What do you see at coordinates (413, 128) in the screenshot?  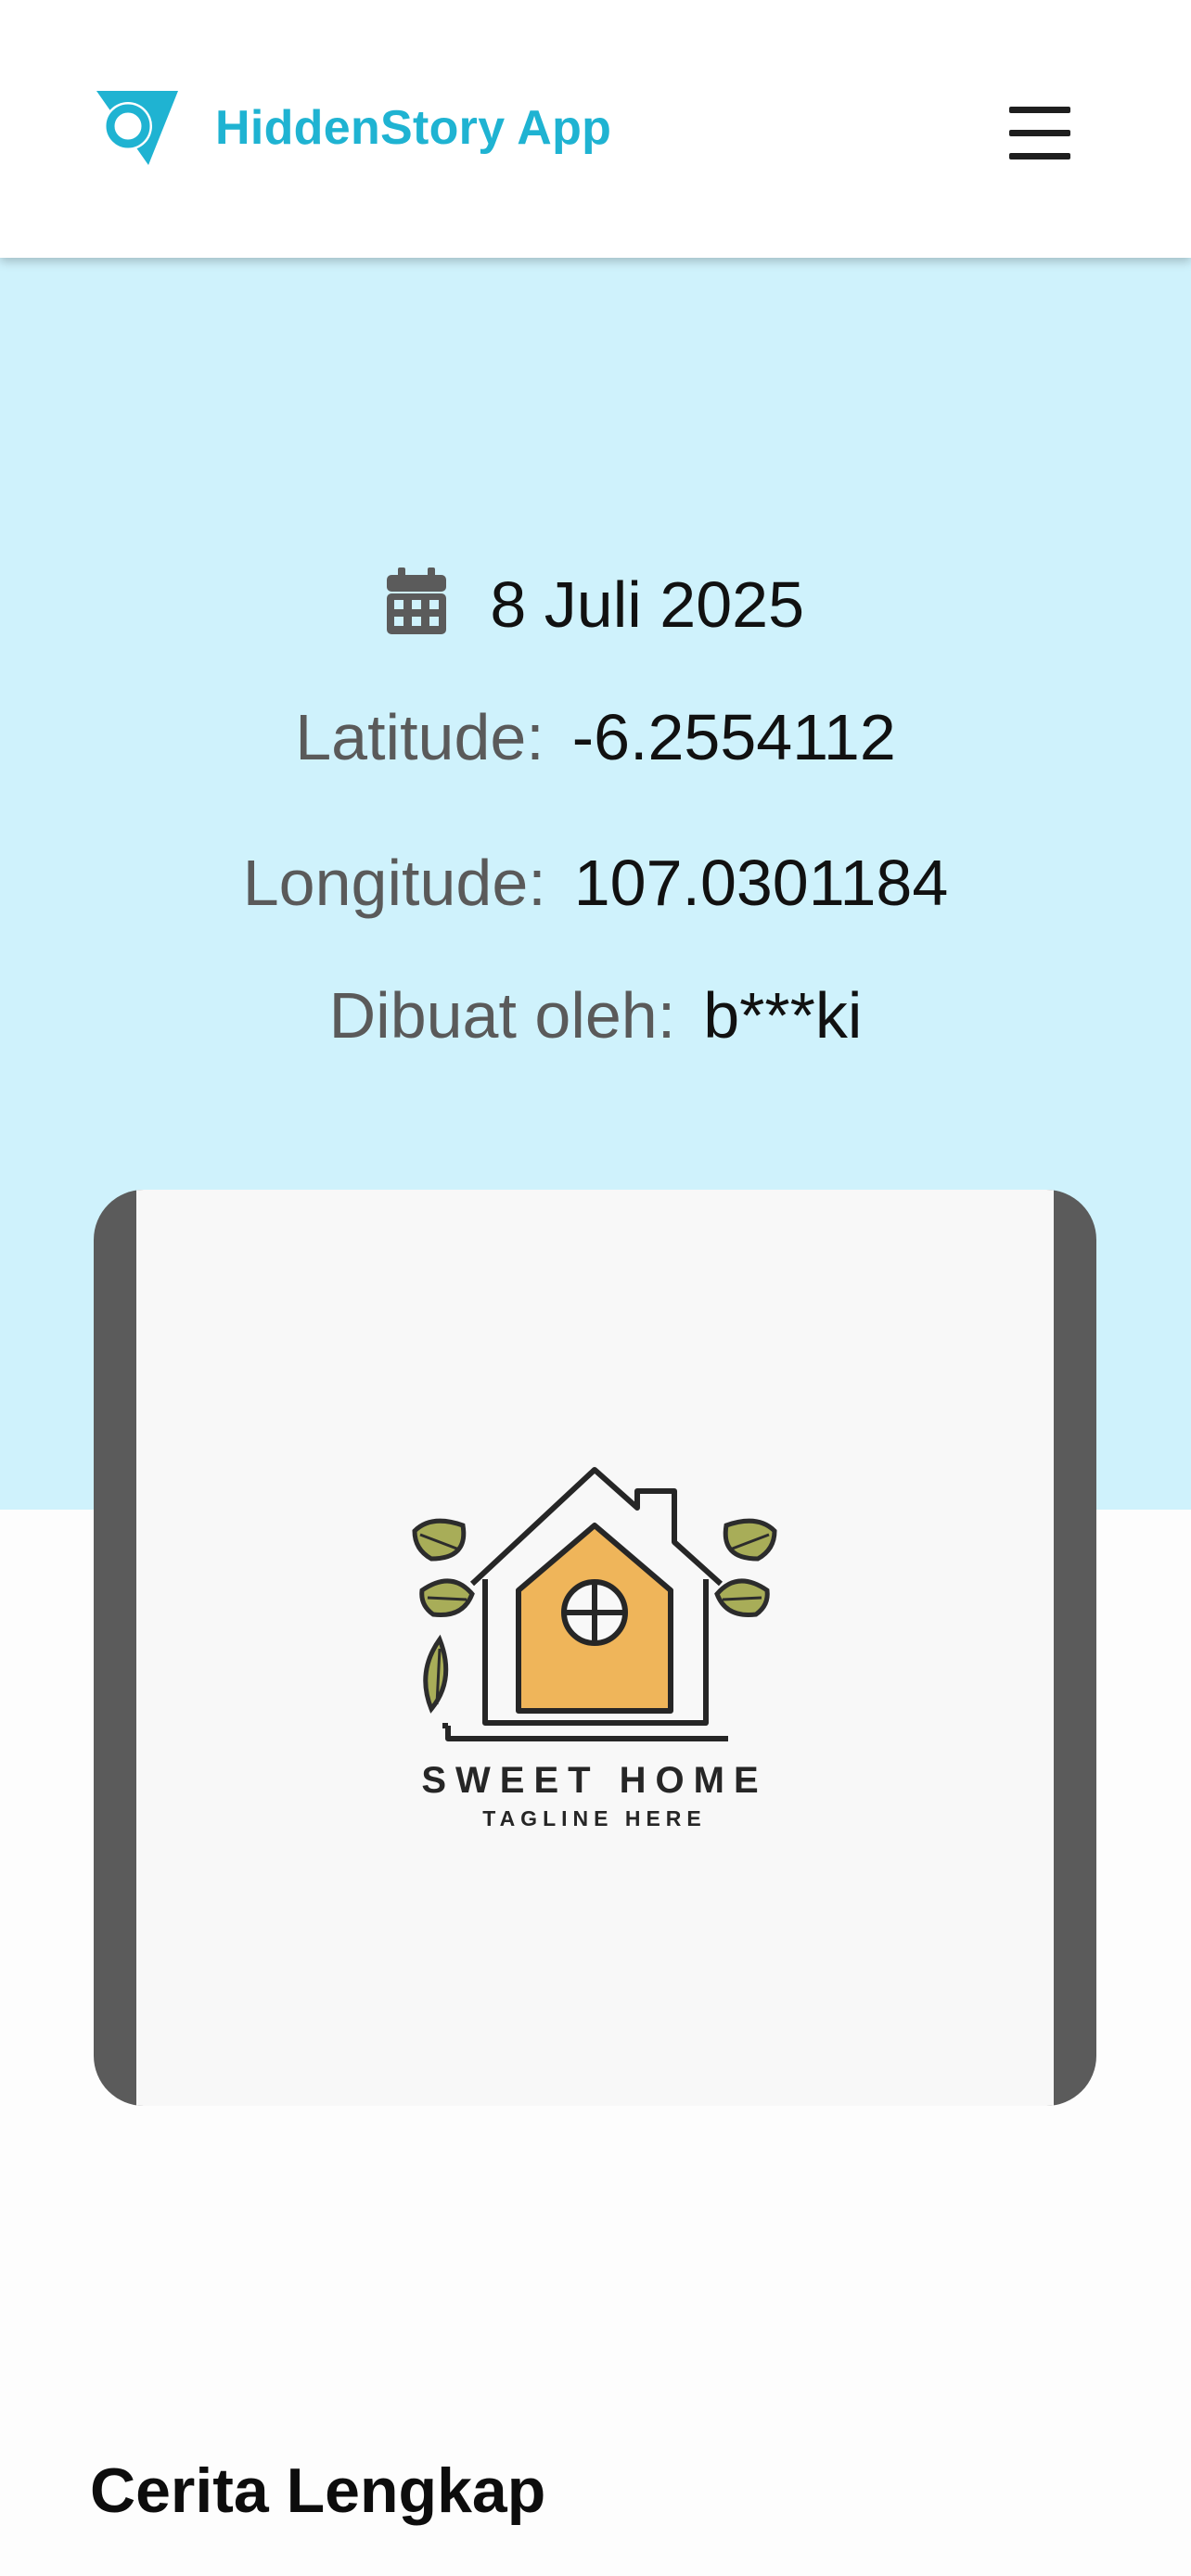 I see `app-name: HiddenStory App` at bounding box center [413, 128].